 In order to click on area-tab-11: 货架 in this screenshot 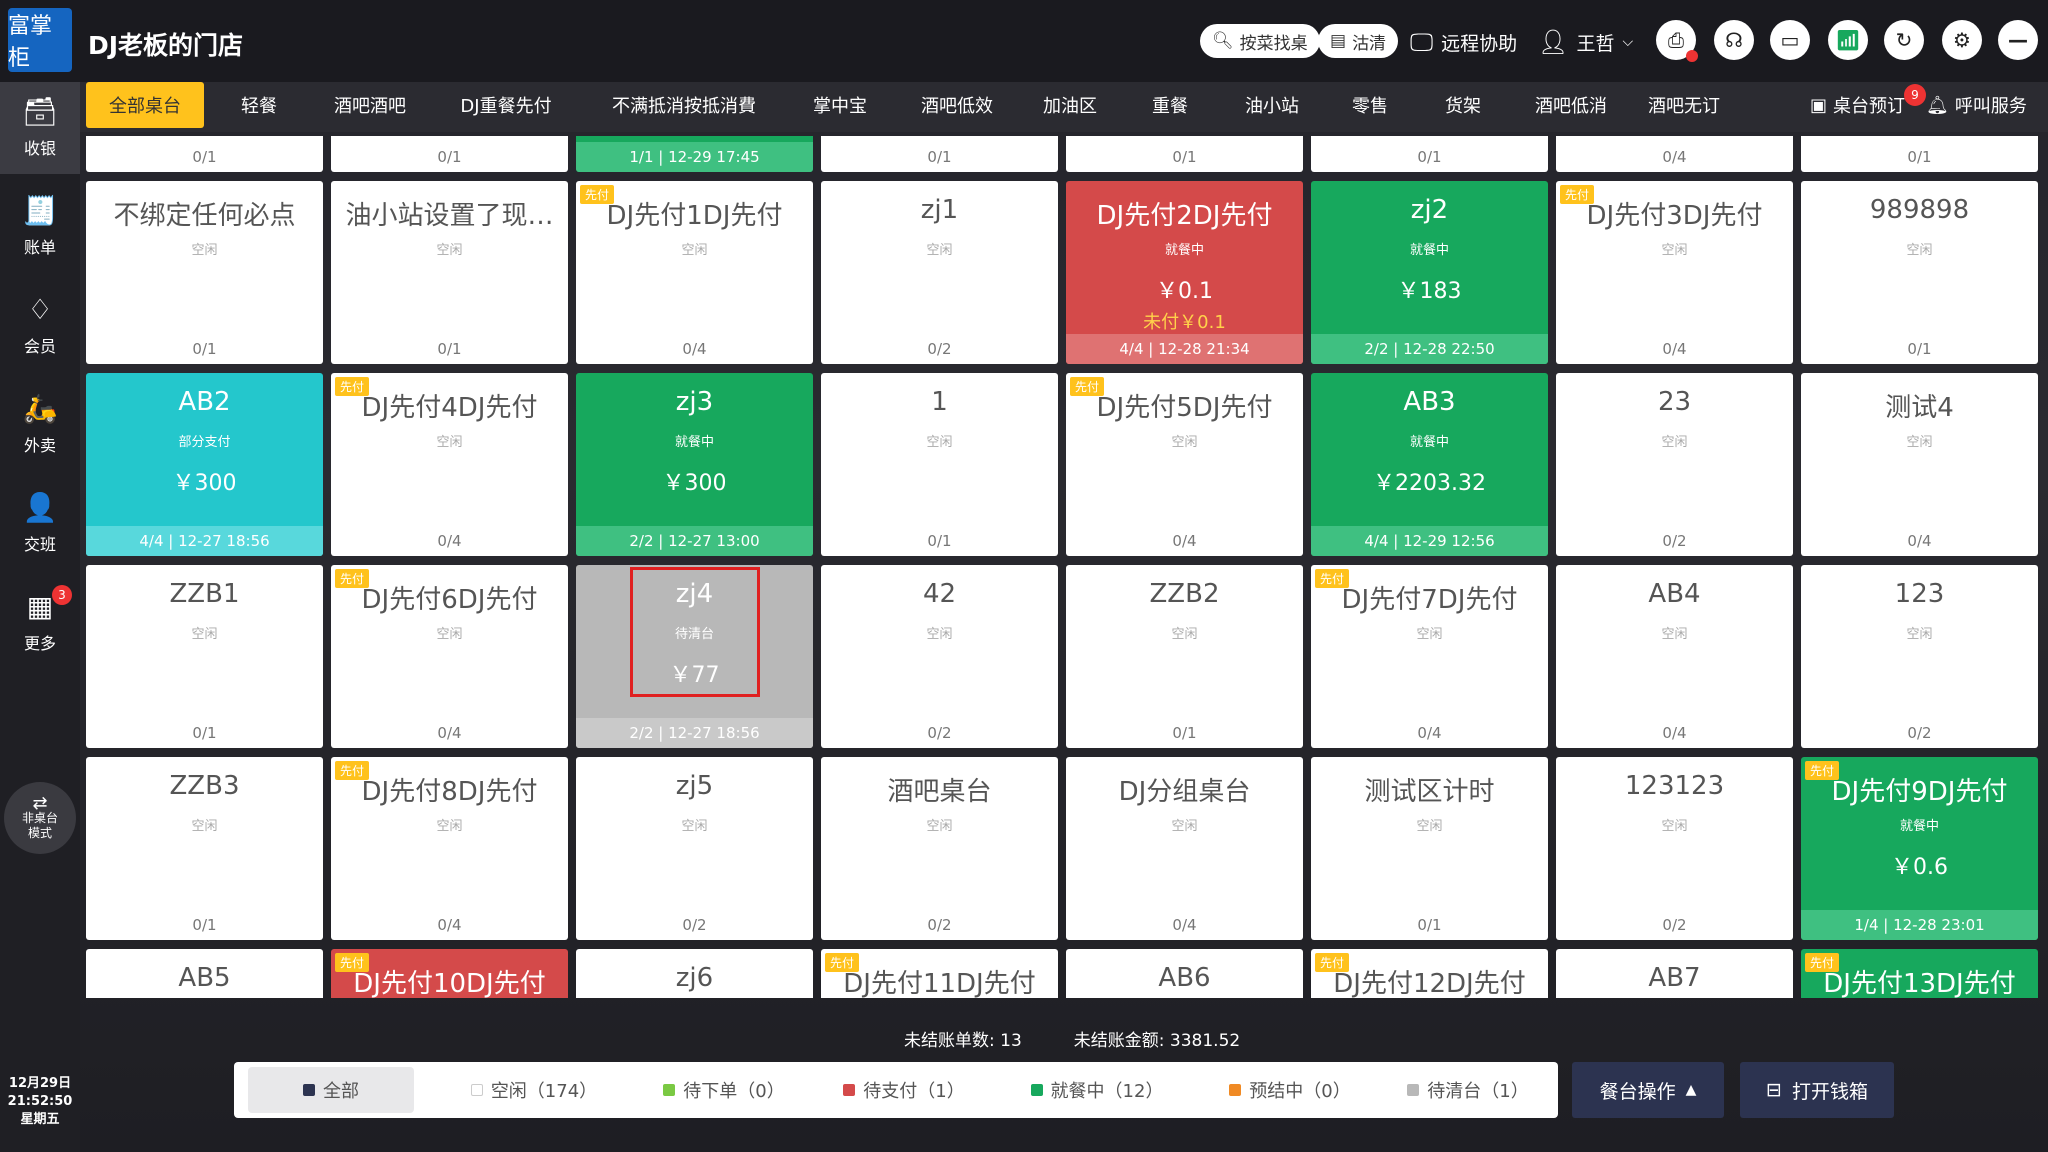, I will do `click(1463, 105)`.